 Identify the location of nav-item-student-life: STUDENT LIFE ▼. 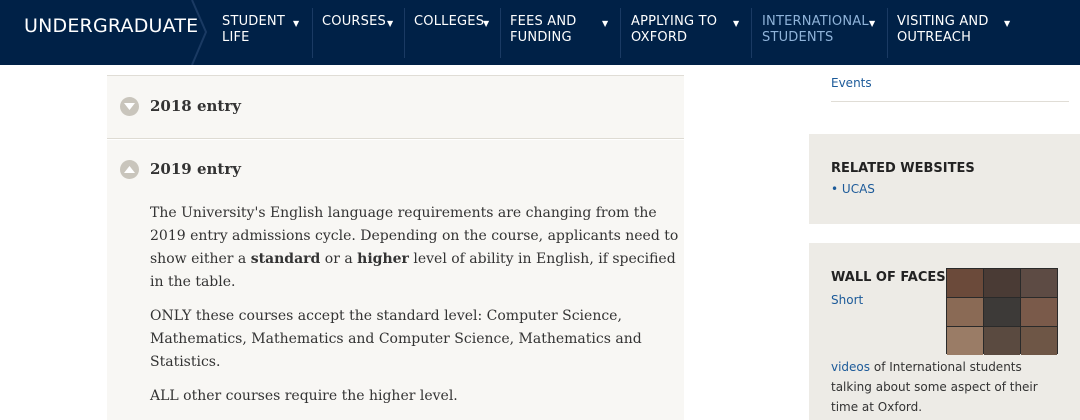
(260, 30).